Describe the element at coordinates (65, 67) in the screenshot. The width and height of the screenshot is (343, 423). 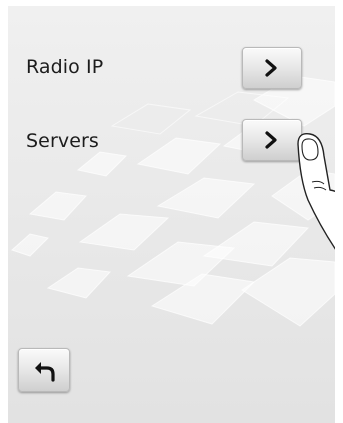
I see `menu-item-radio-ip-label: Radio IP` at that location.